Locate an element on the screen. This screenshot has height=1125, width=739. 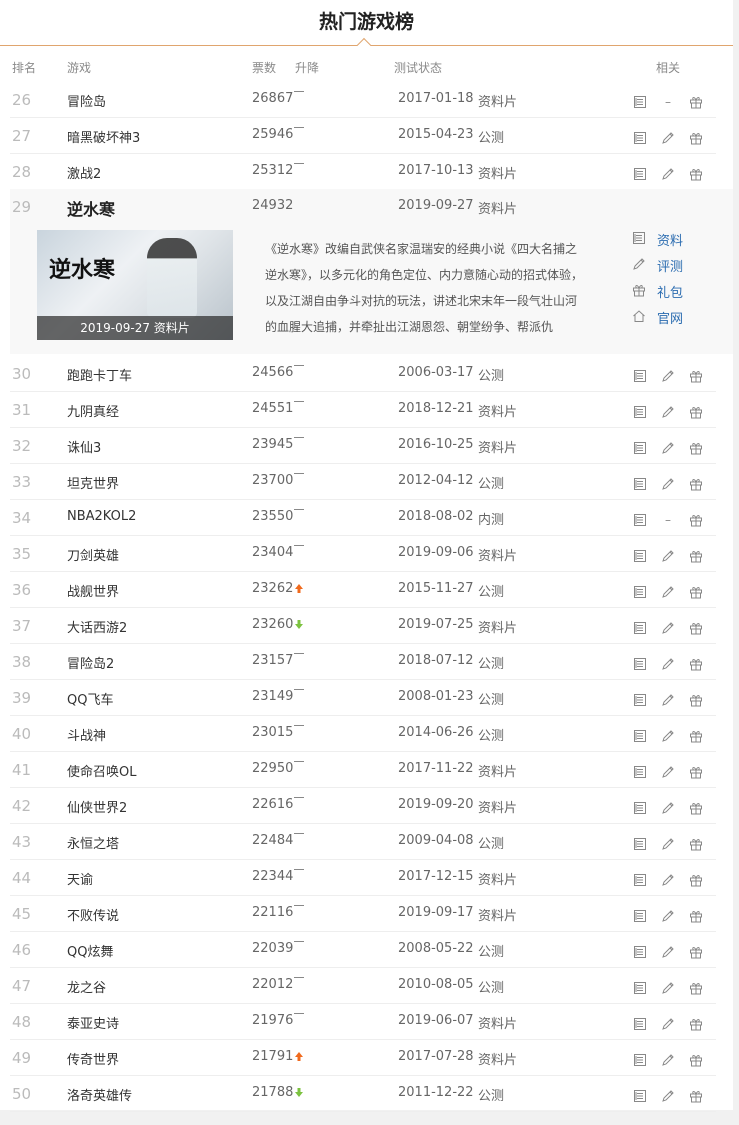
table-row: 44 天谕 22344 2017-12-15 资料片 is located at coordinates (363, 878).